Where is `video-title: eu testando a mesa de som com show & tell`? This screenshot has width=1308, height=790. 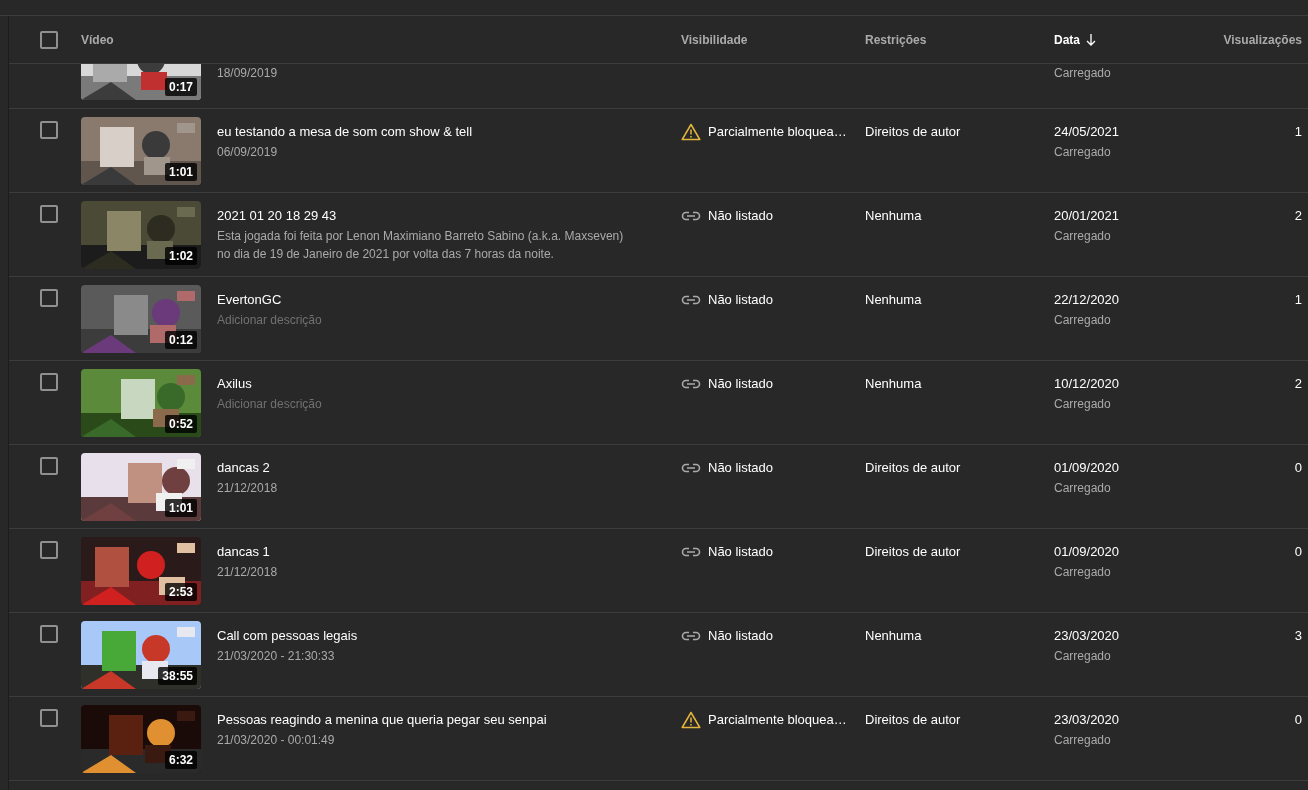
video-title: eu testando a mesa de som com show & tell is located at coordinates (345, 132).